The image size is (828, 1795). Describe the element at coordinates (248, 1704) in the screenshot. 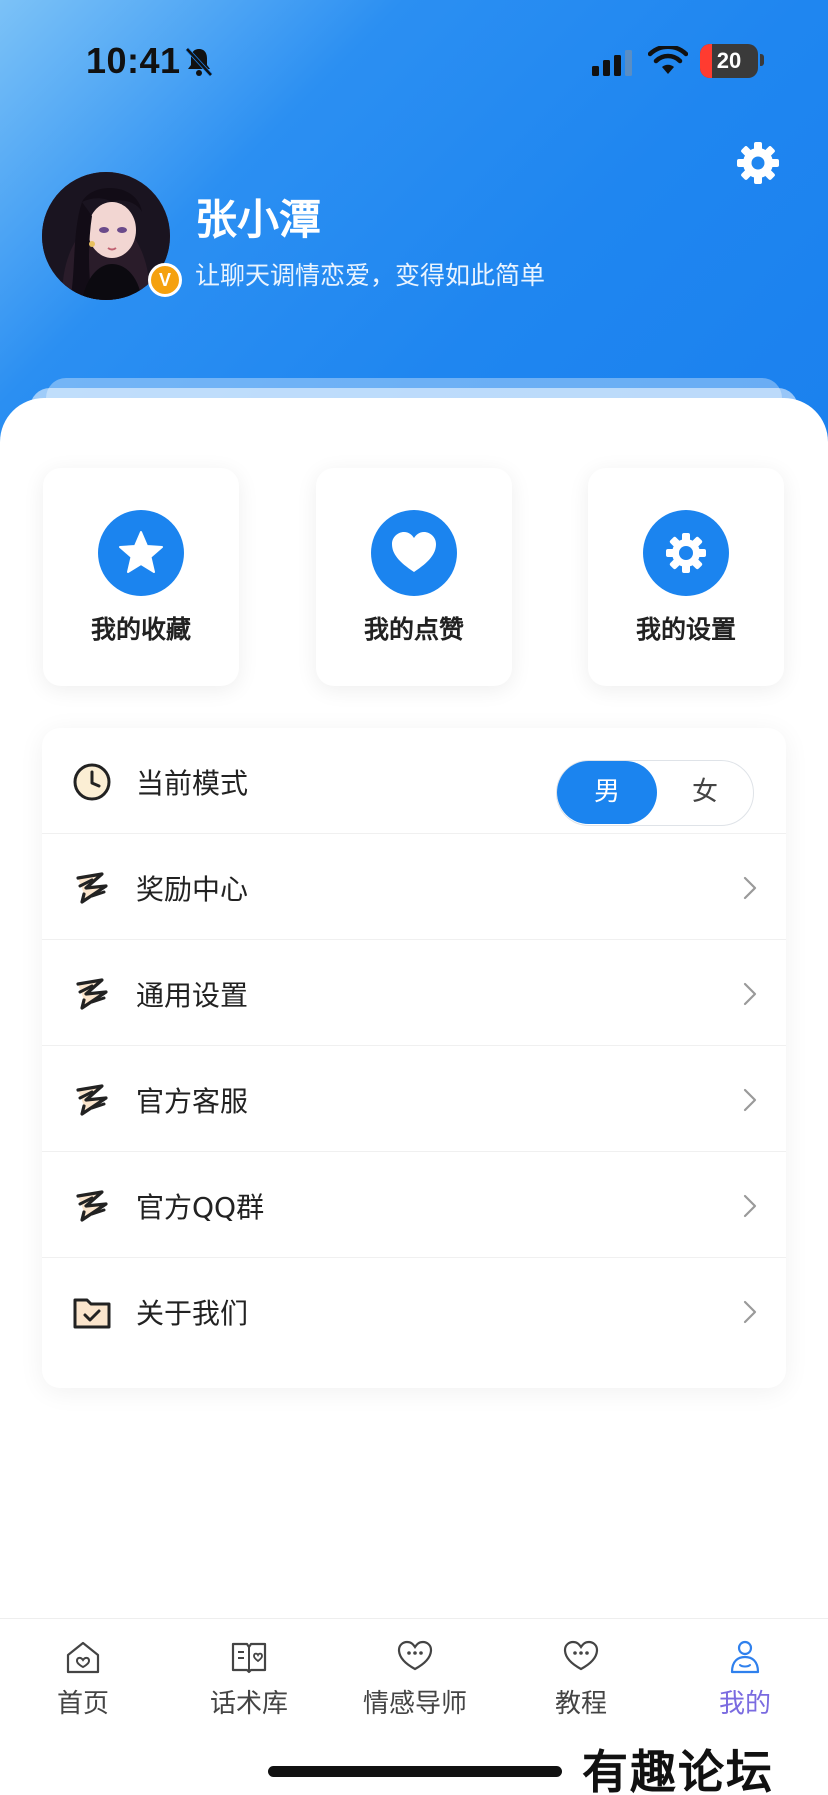

I see `tab-label-script-library: 话术库` at that location.